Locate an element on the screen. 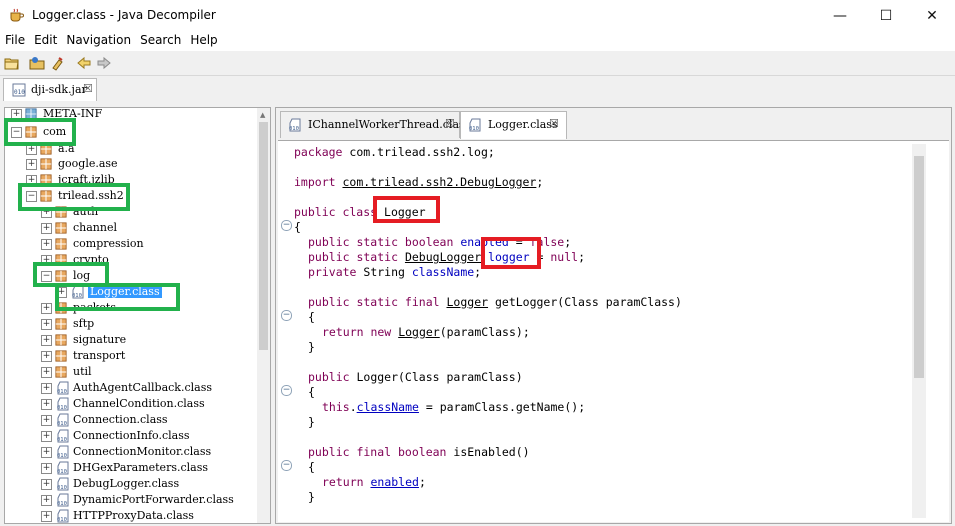 This screenshot has width=955, height=526. tree-item-class: +010 HTTPProxyData.class is located at coordinates (130, 515).